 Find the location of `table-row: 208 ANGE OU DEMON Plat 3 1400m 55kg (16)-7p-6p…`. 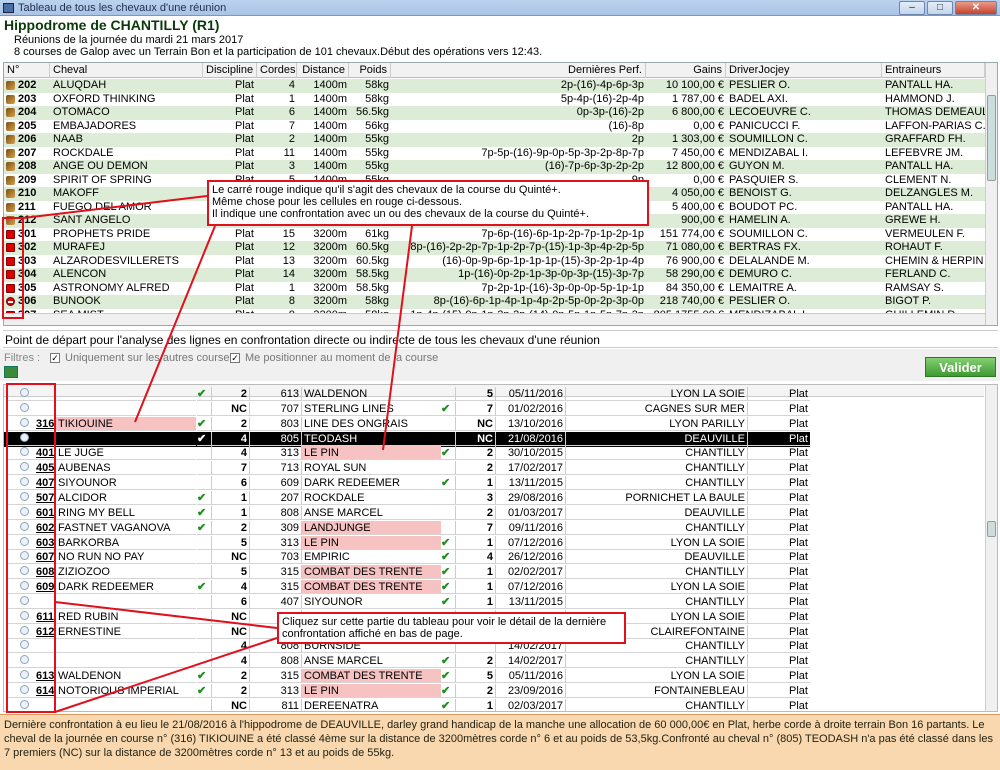

table-row: 208 ANGE OU DEMON Plat 3 1400m 55kg (16)-7p-6p… is located at coordinates (494, 167).